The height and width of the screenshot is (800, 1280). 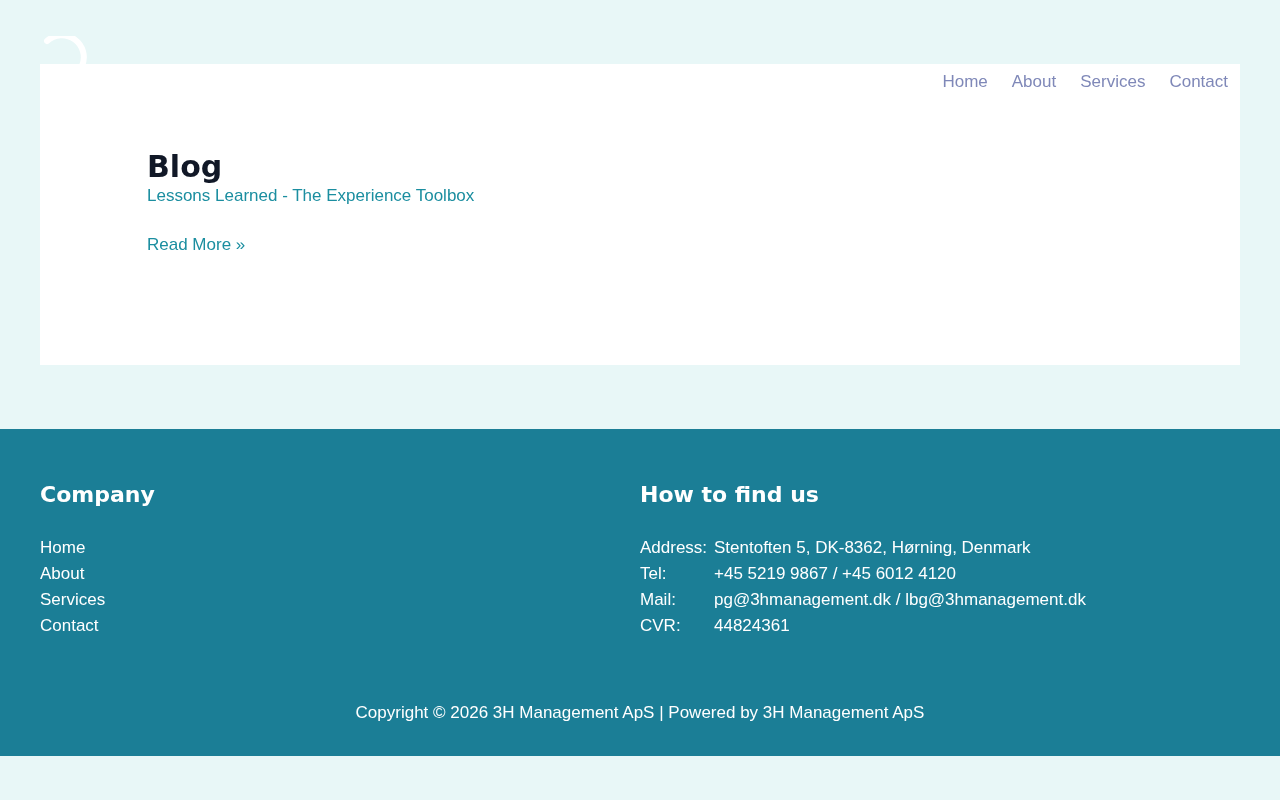 What do you see at coordinates (729, 495) in the screenshot?
I see `footer-heading: How to find us` at bounding box center [729, 495].